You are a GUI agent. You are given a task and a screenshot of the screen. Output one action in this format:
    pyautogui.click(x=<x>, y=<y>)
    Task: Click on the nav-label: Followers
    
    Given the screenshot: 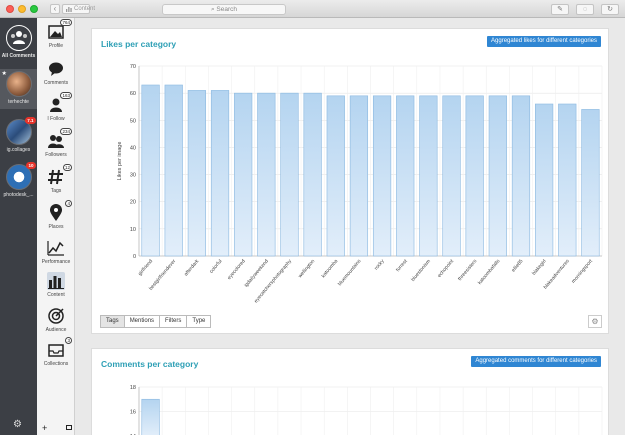 What is the action you would take?
    pyautogui.click(x=56, y=155)
    